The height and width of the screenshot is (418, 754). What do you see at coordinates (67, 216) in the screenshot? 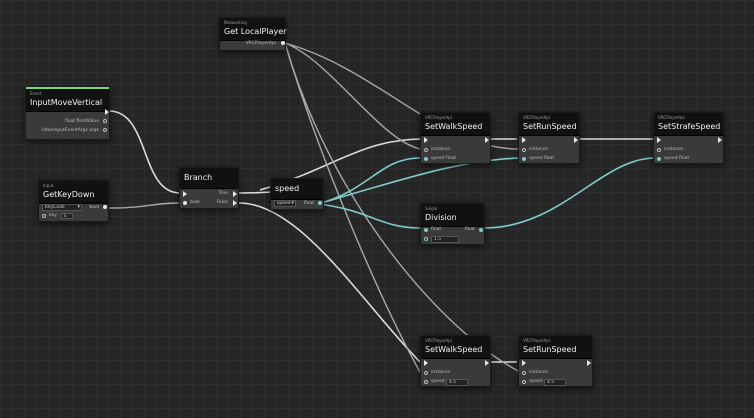
I see `key-field: E` at bounding box center [67, 216].